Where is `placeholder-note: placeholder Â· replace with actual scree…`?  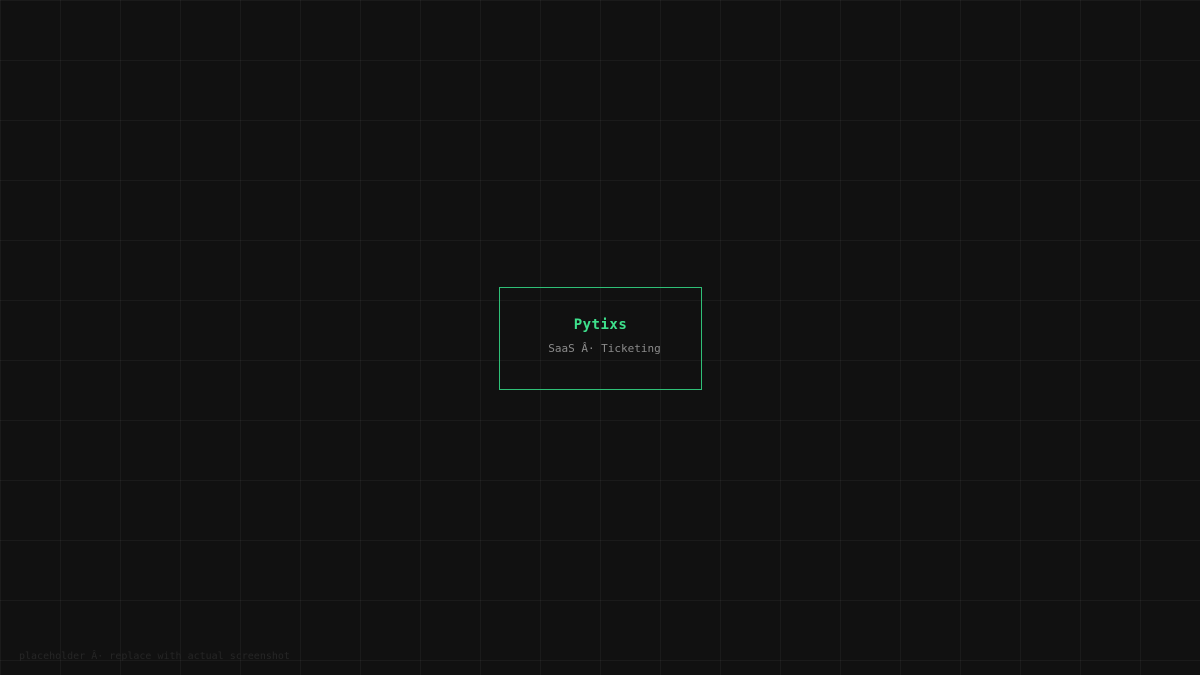
placeholder-note: placeholder Â· replace with actual scree… is located at coordinates (154, 656).